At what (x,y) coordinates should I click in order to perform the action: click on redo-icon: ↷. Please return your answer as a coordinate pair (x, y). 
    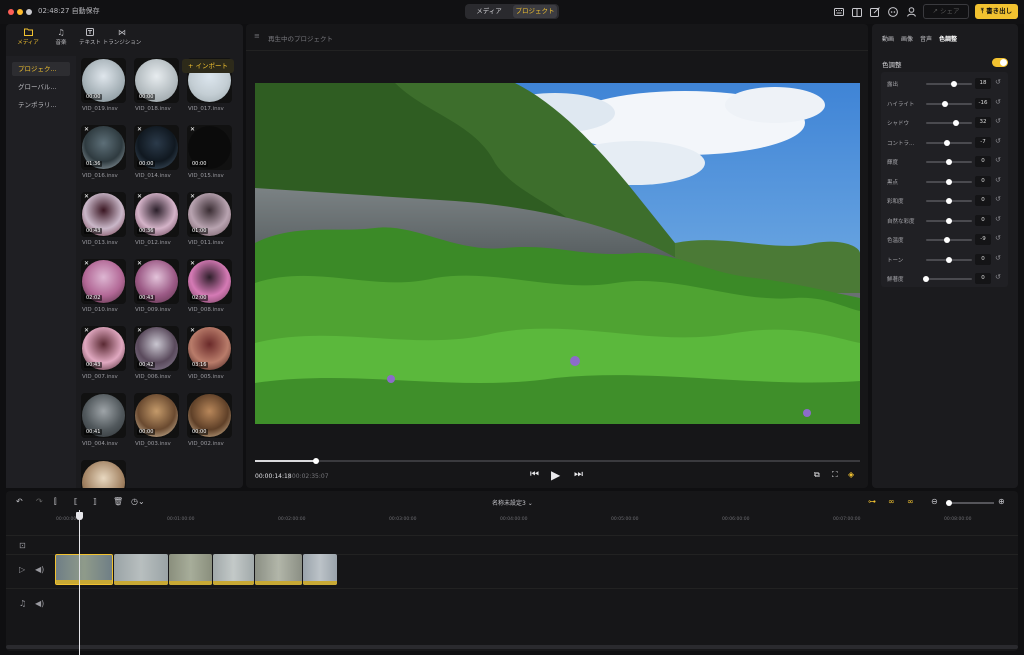
    Looking at the image, I should click on (39, 502).